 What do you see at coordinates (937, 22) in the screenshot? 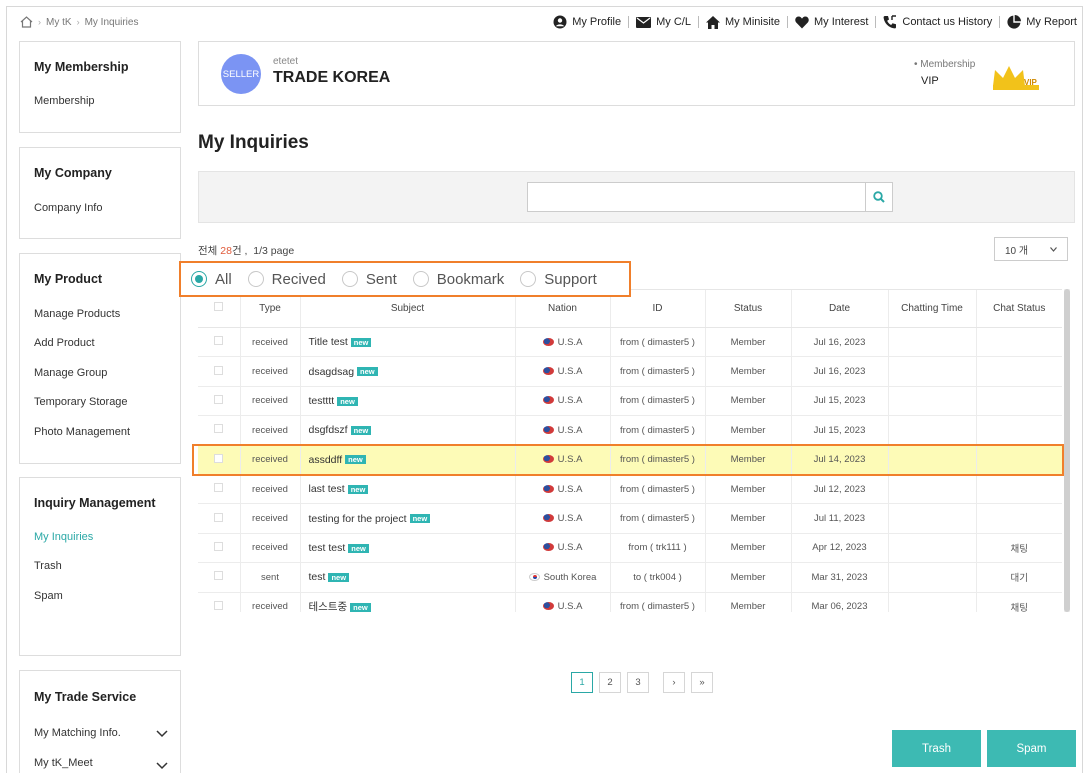
I see `contact-history-link: Contact us History` at bounding box center [937, 22].